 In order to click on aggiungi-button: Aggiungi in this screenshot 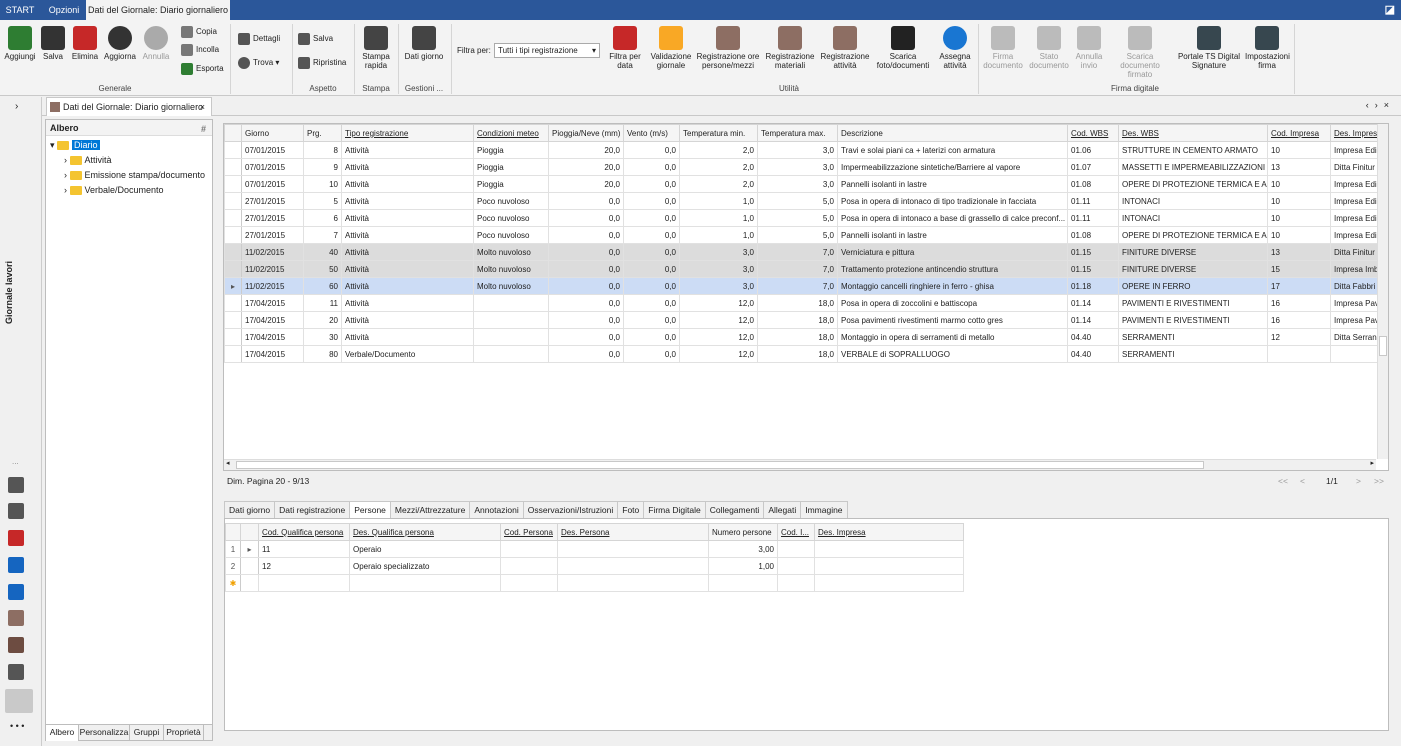, I will do `click(20, 43)`.